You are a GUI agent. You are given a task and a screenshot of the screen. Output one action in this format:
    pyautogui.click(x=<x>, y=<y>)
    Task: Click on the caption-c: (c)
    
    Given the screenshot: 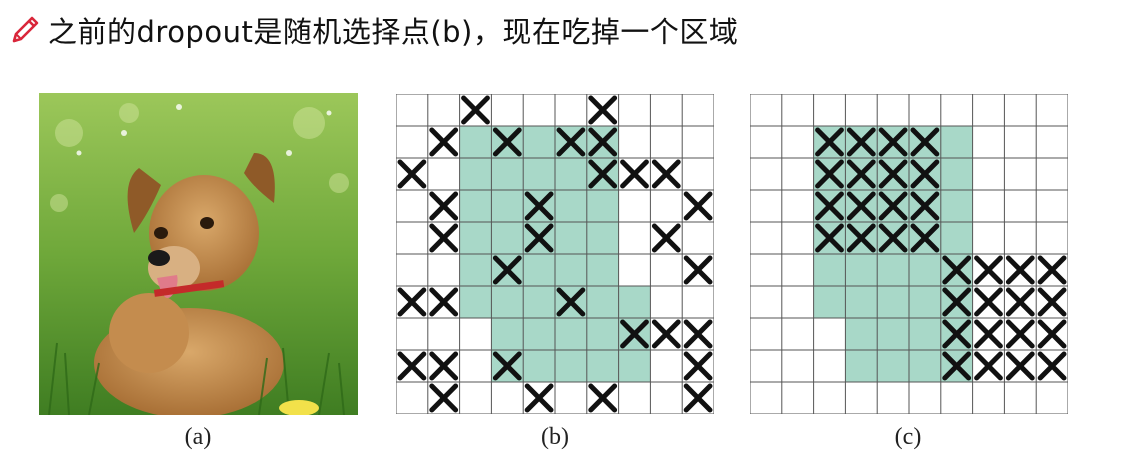 What is the action you would take?
    pyautogui.click(x=908, y=437)
    